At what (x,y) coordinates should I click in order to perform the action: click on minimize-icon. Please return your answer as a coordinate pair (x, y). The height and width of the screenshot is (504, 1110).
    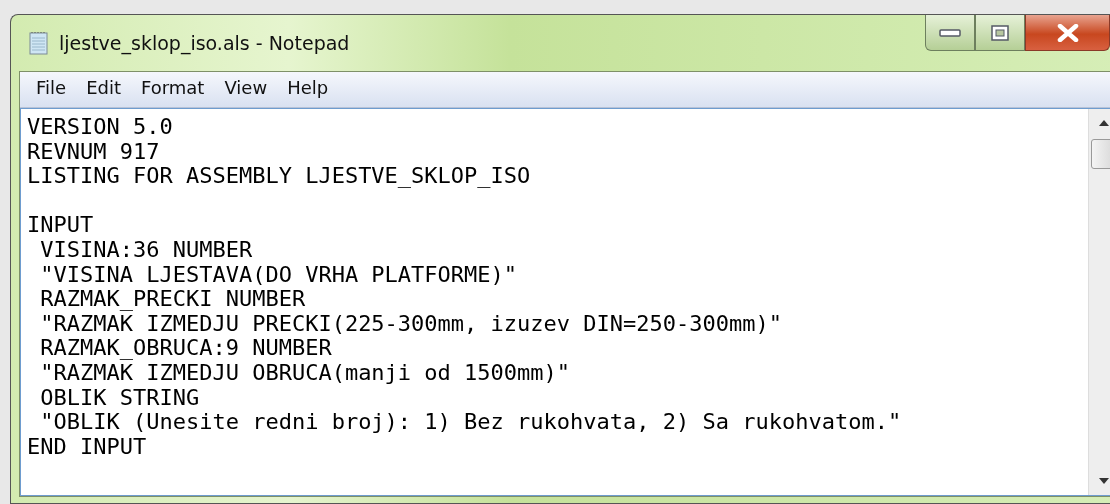
    Looking at the image, I should click on (950, 32).